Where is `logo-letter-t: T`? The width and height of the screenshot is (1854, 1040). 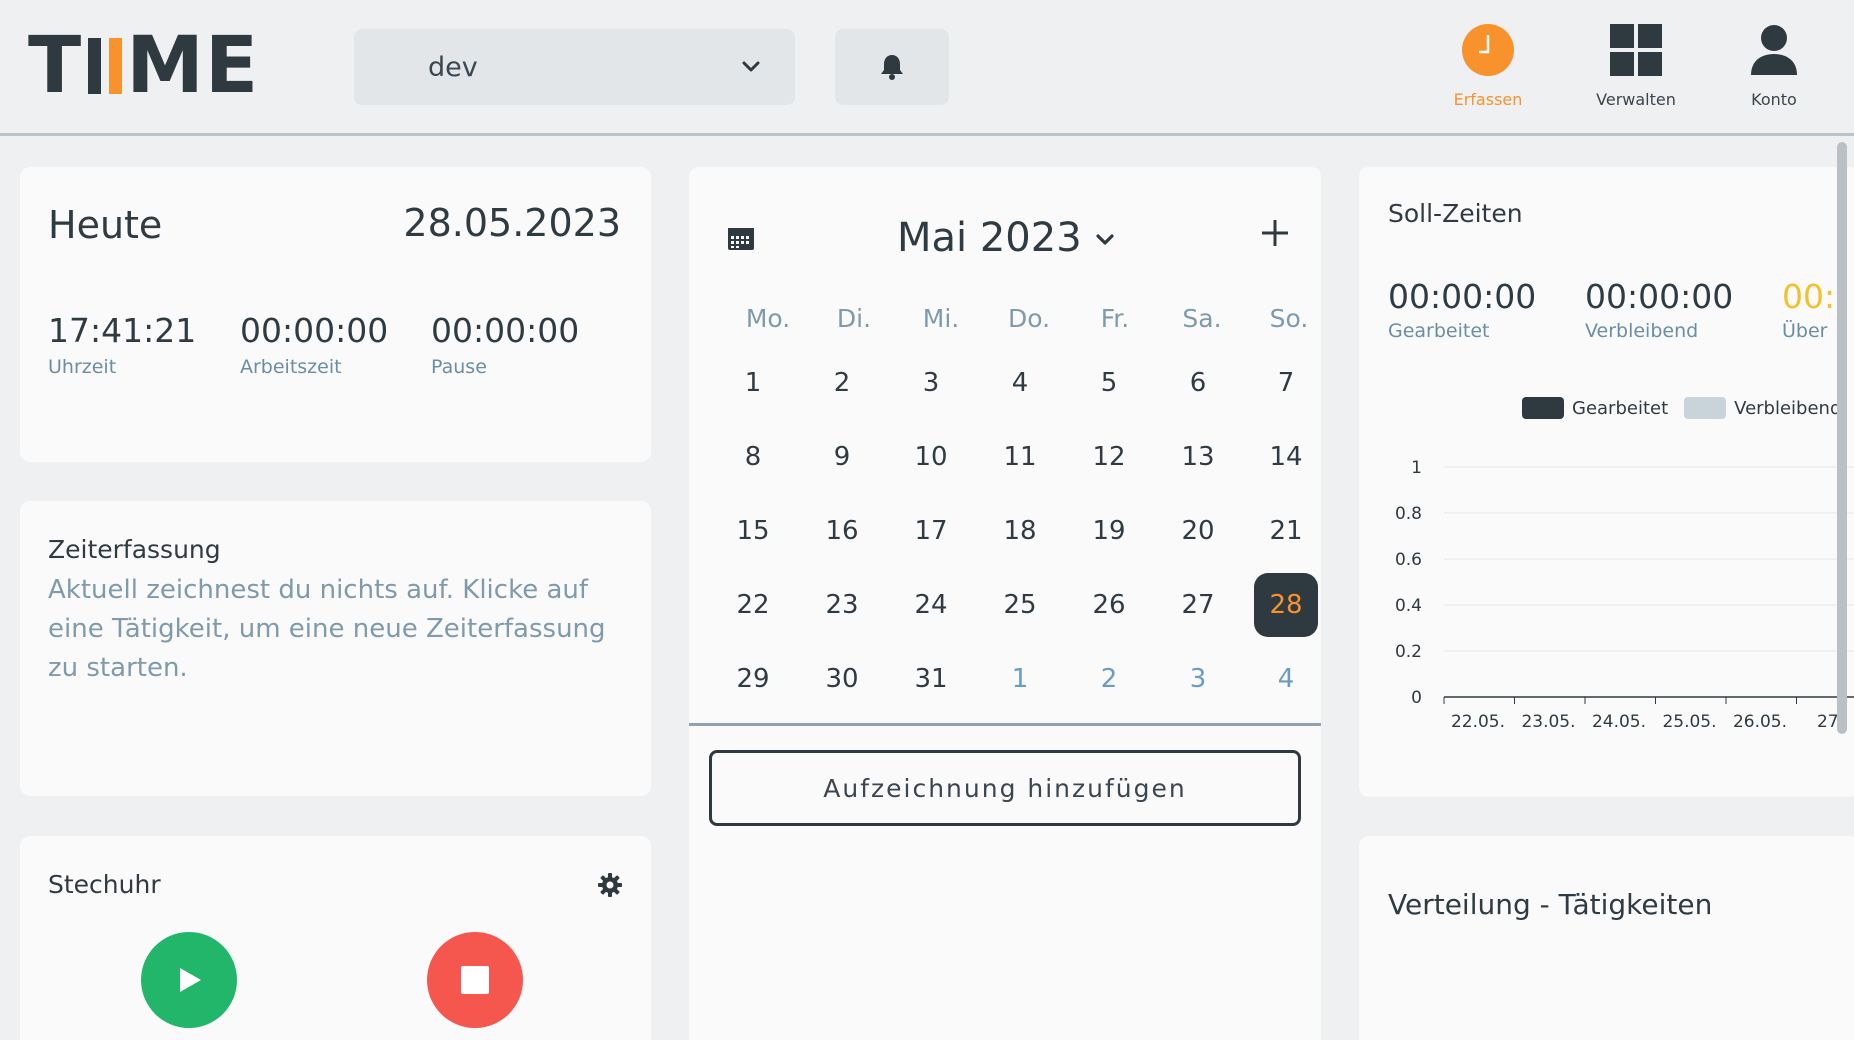 logo-letter-t: T is located at coordinates (55, 66).